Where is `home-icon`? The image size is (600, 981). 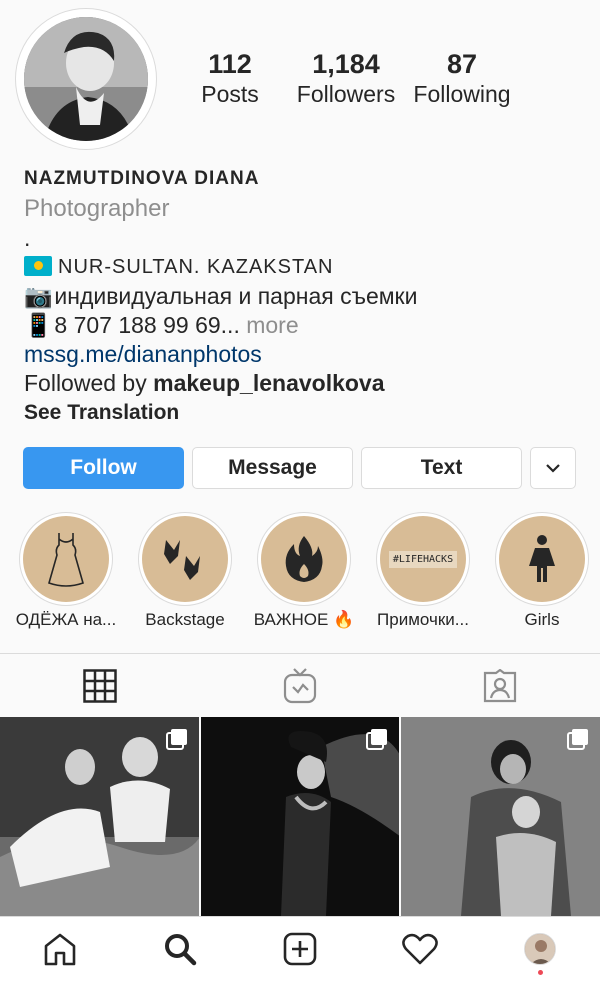 home-icon is located at coordinates (60, 949).